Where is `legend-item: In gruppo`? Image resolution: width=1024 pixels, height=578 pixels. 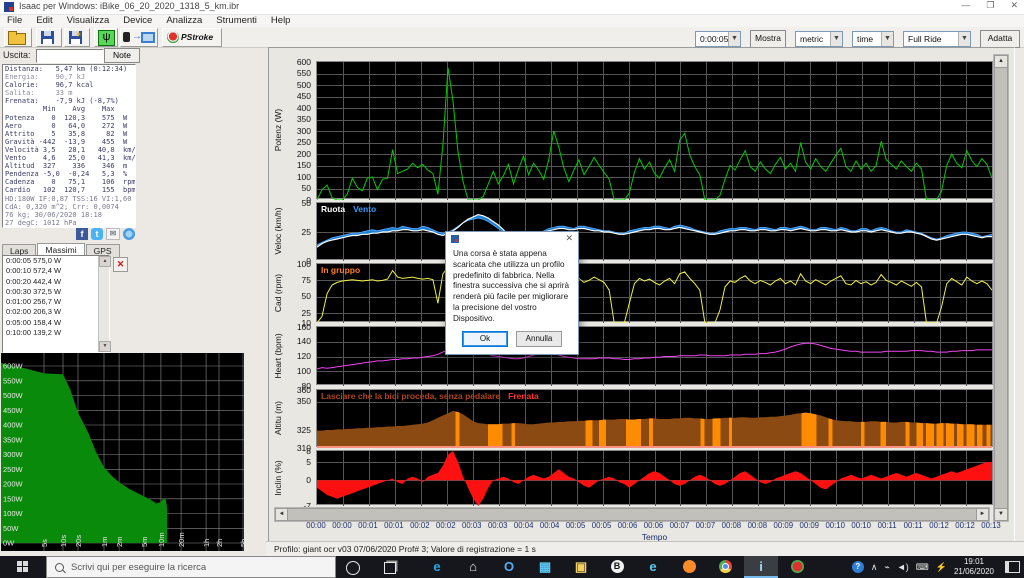
legend-item: In gruppo is located at coordinates (341, 270).